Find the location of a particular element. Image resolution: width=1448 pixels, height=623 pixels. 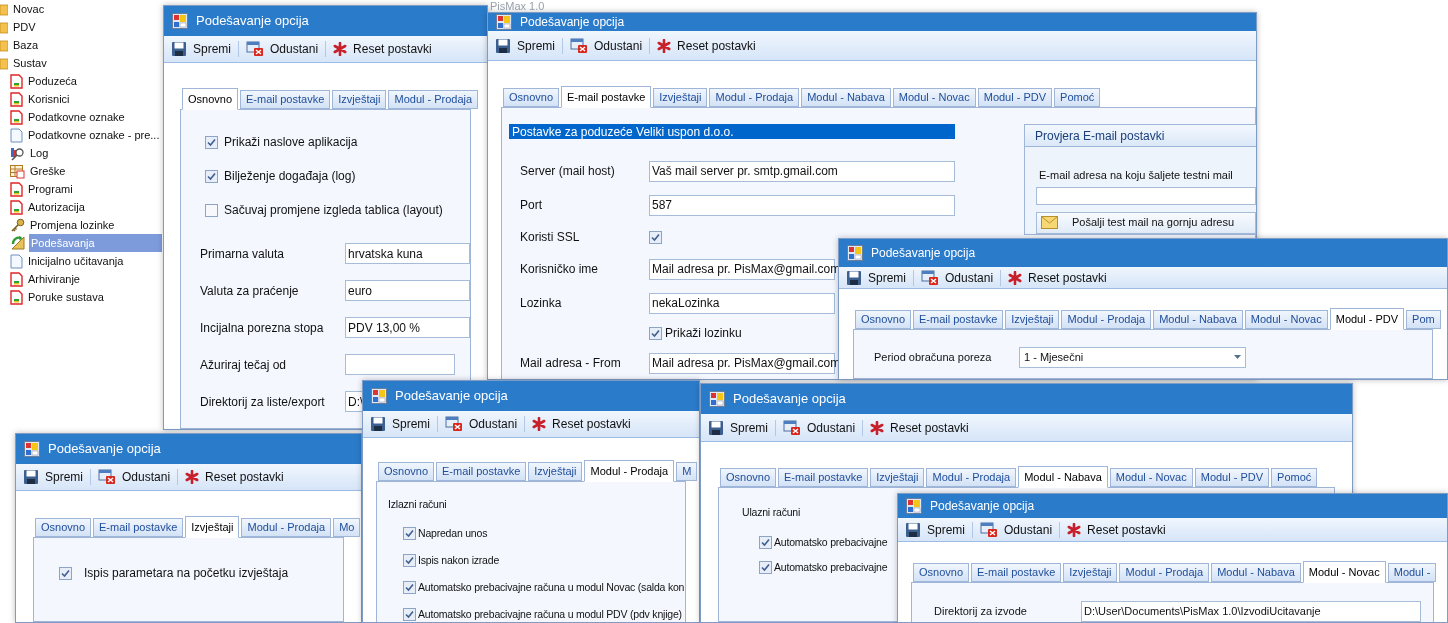

input-field: euro is located at coordinates (407, 290).